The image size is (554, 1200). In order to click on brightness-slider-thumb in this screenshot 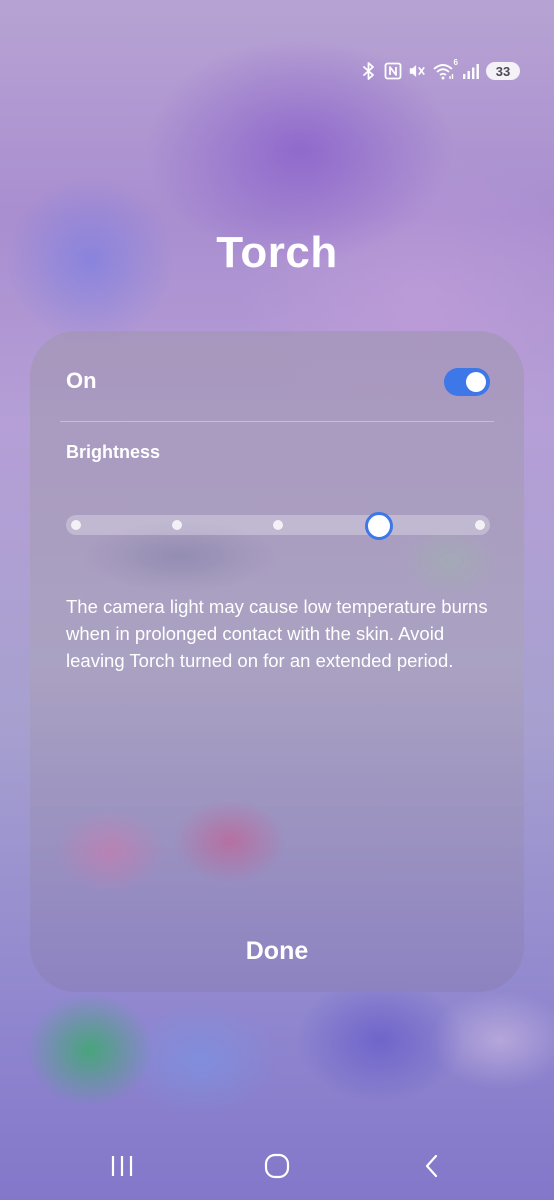, I will do `click(379, 526)`.